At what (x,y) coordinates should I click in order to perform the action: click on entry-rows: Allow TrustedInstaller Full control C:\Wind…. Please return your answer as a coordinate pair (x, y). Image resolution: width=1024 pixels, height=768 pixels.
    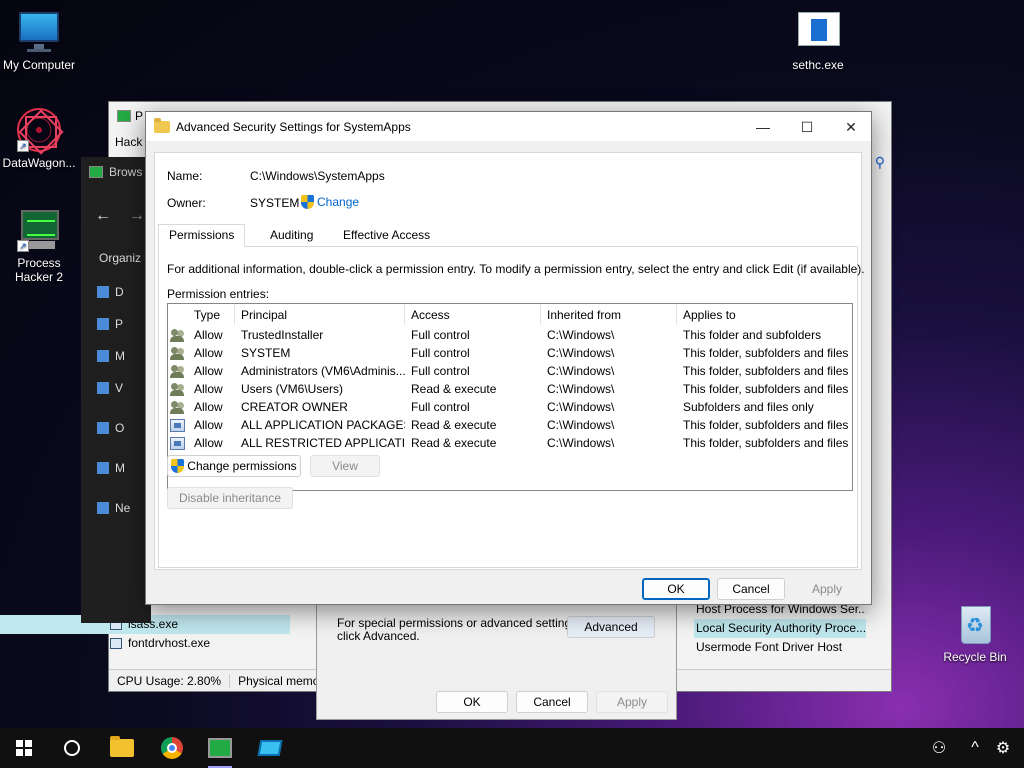
    Looking at the image, I should click on (510, 389).